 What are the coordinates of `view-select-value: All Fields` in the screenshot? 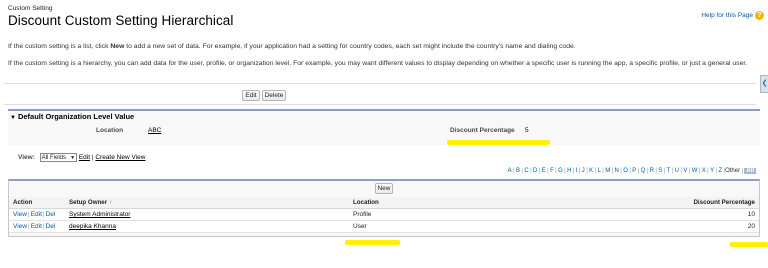 It's located at (54, 158).